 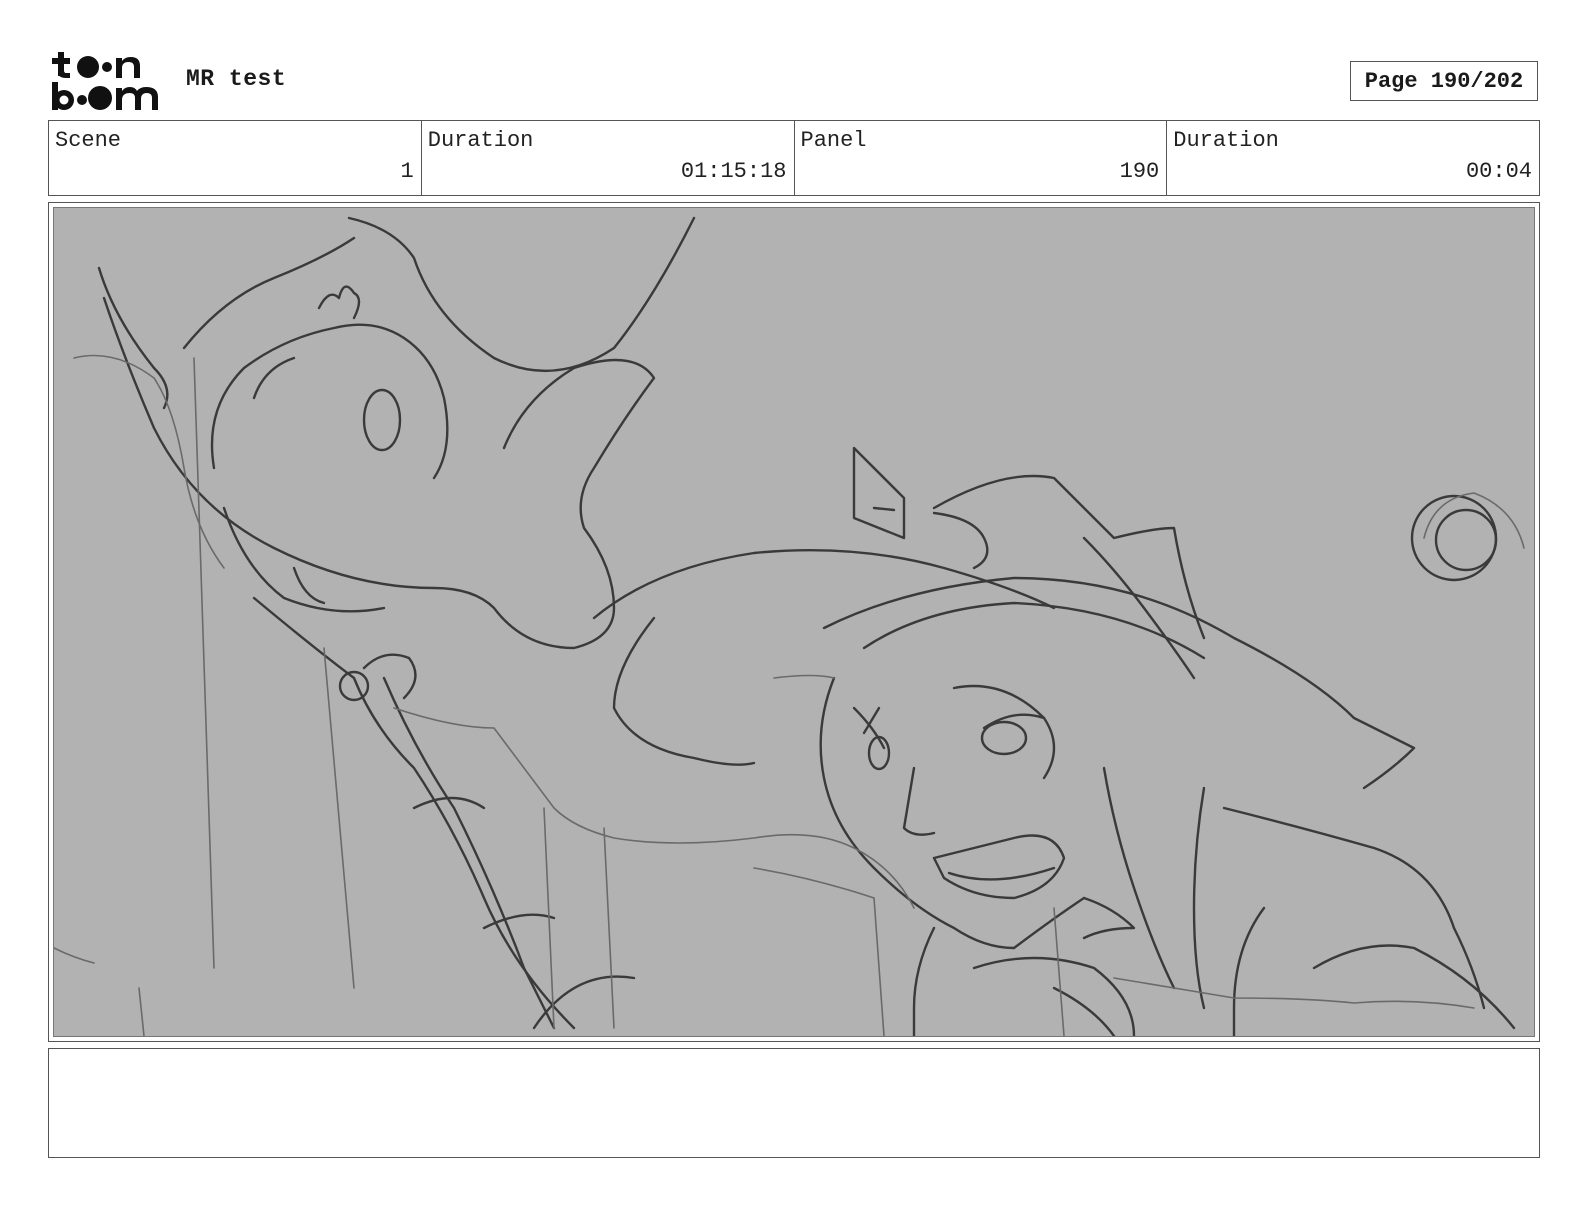 I want to click on scene-duration-label: Duration, so click(x=480, y=140).